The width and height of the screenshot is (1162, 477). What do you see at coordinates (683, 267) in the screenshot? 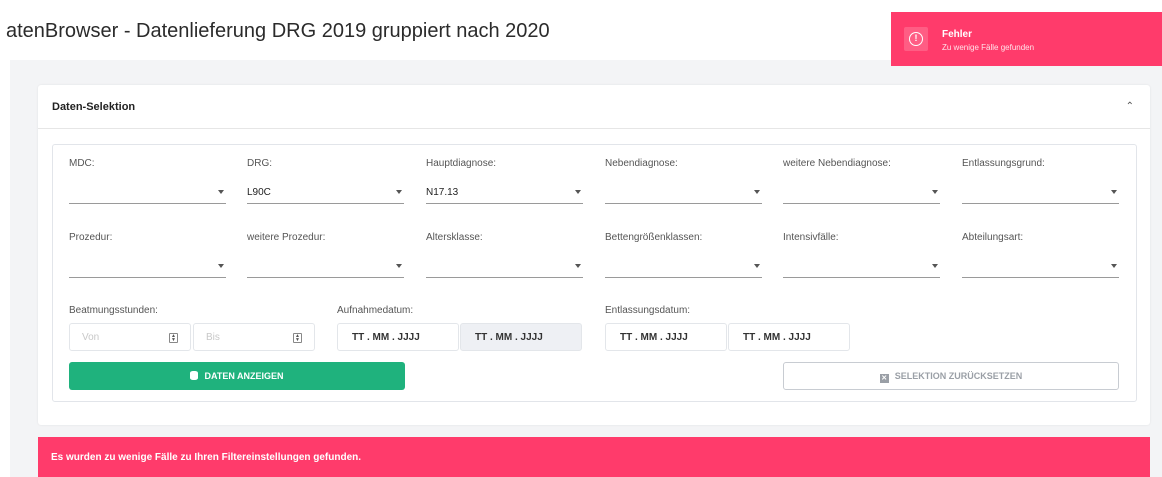
I see `bettengroessenklassen-select` at bounding box center [683, 267].